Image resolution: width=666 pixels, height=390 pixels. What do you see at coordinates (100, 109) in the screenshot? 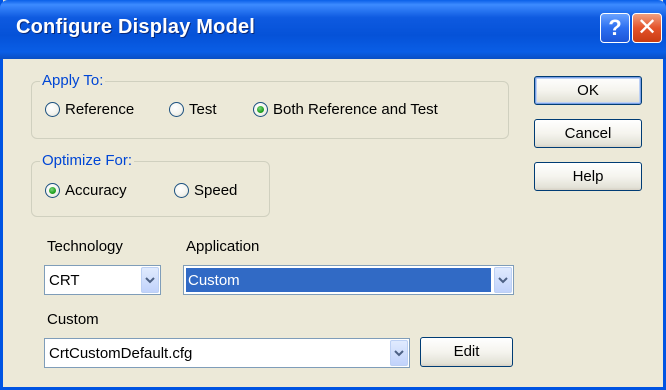
I see `radio-reference-label: Reference` at bounding box center [100, 109].